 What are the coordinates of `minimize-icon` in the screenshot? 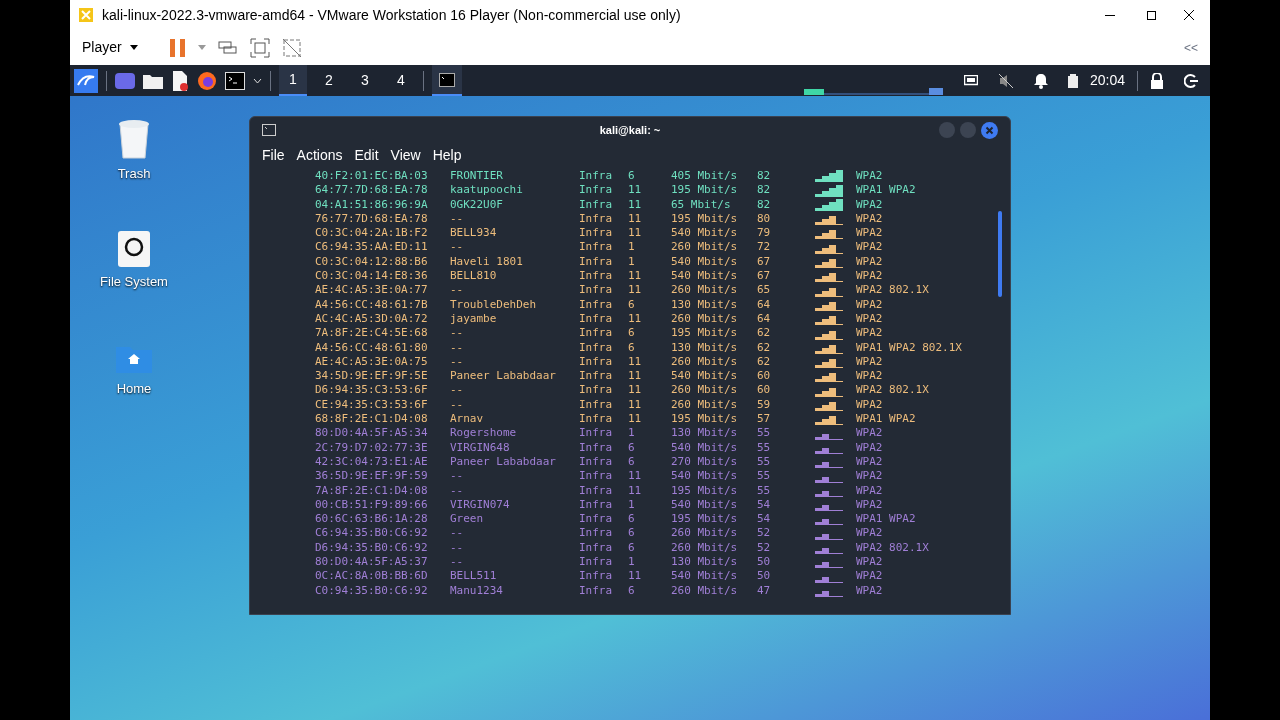 It's located at (1110, 15).